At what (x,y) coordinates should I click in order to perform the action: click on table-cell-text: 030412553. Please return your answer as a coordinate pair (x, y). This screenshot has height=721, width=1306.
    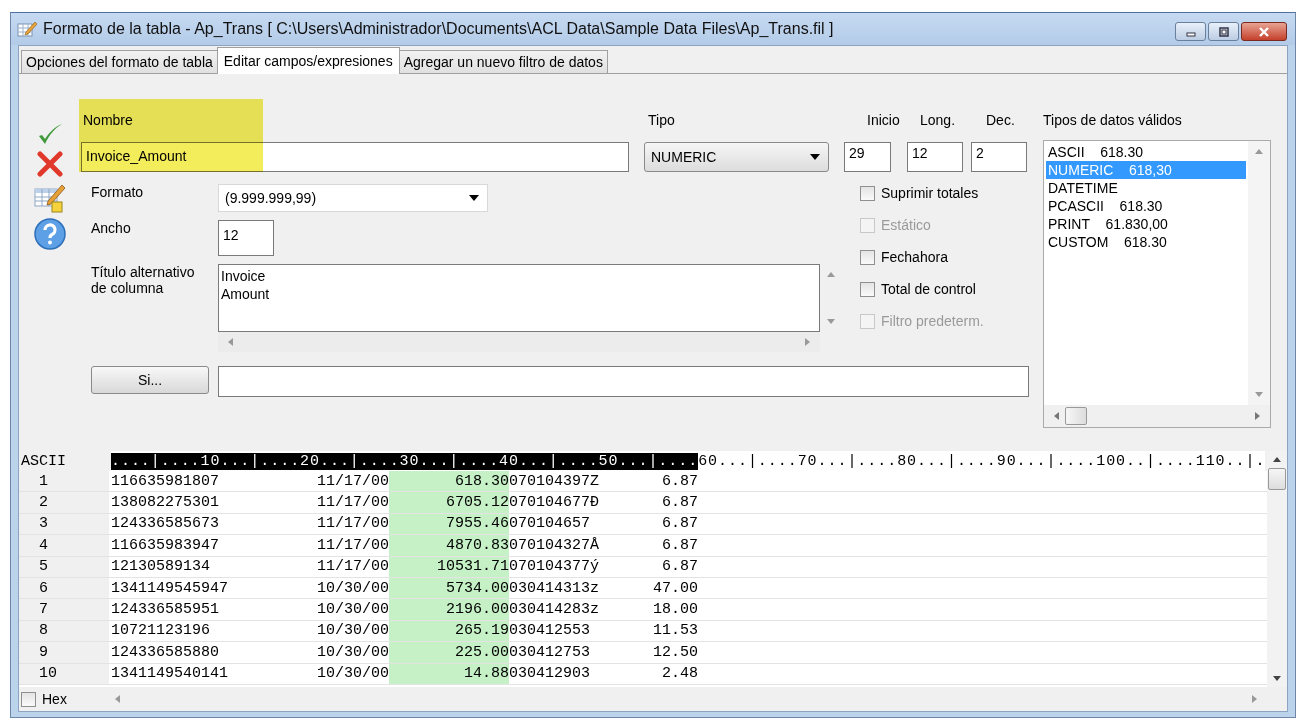
    Looking at the image, I should click on (550, 631).